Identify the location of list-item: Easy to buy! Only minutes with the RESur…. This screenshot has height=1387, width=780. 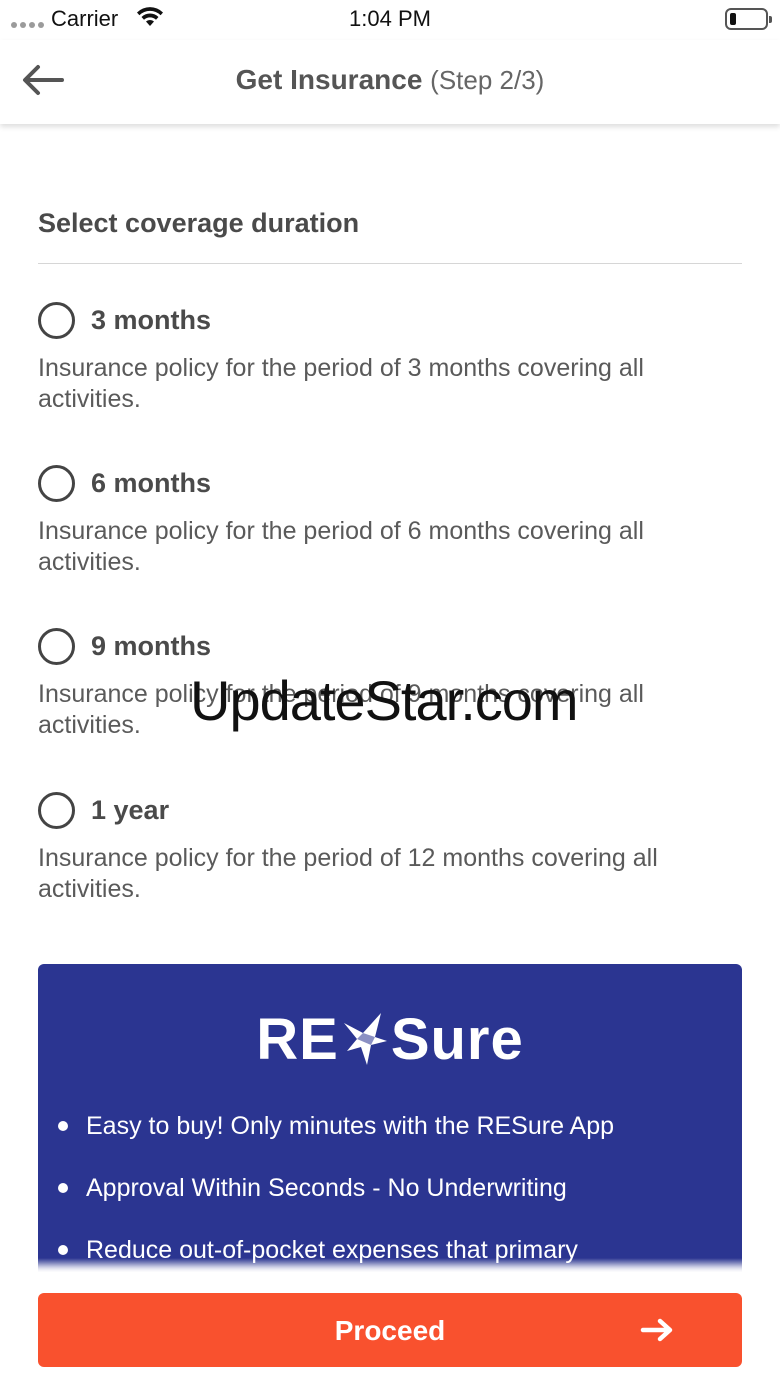
(335, 1126).